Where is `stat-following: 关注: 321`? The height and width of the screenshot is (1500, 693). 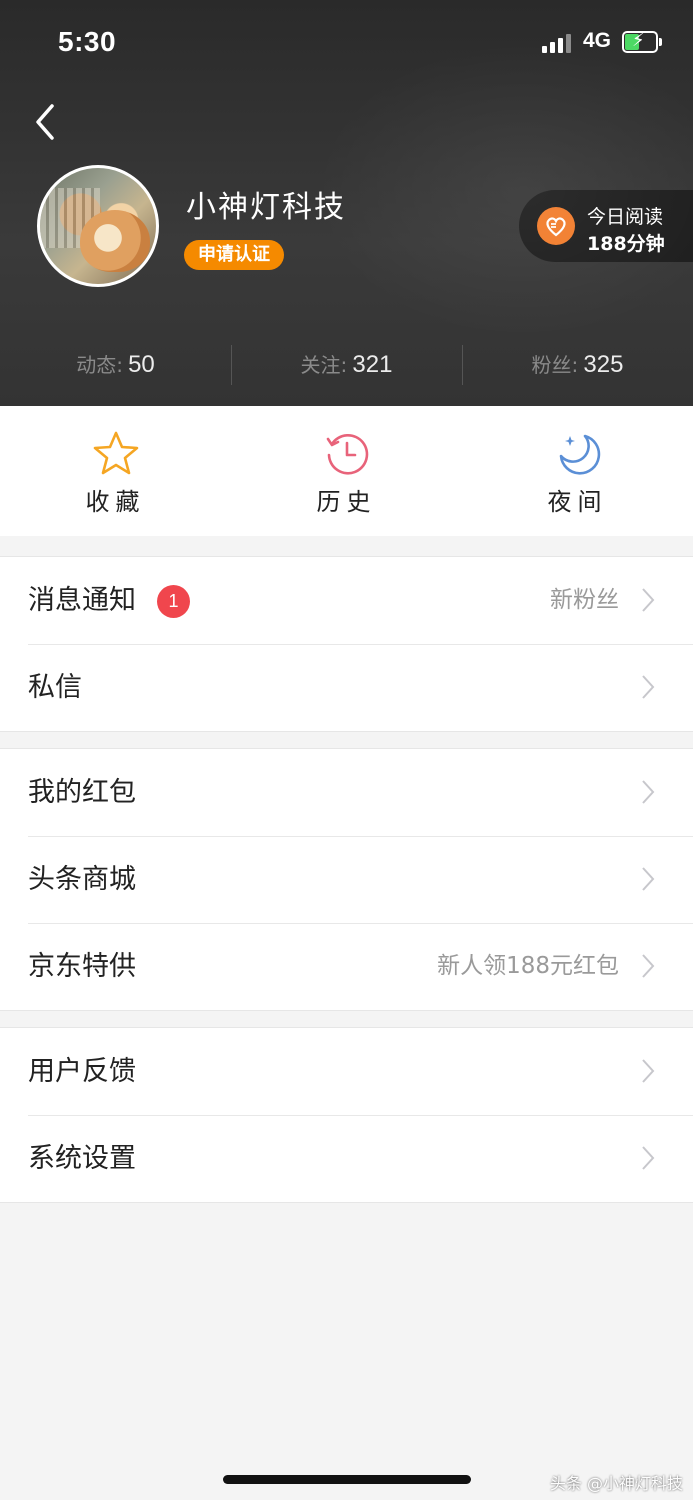 stat-following: 关注: 321 is located at coordinates (346, 365).